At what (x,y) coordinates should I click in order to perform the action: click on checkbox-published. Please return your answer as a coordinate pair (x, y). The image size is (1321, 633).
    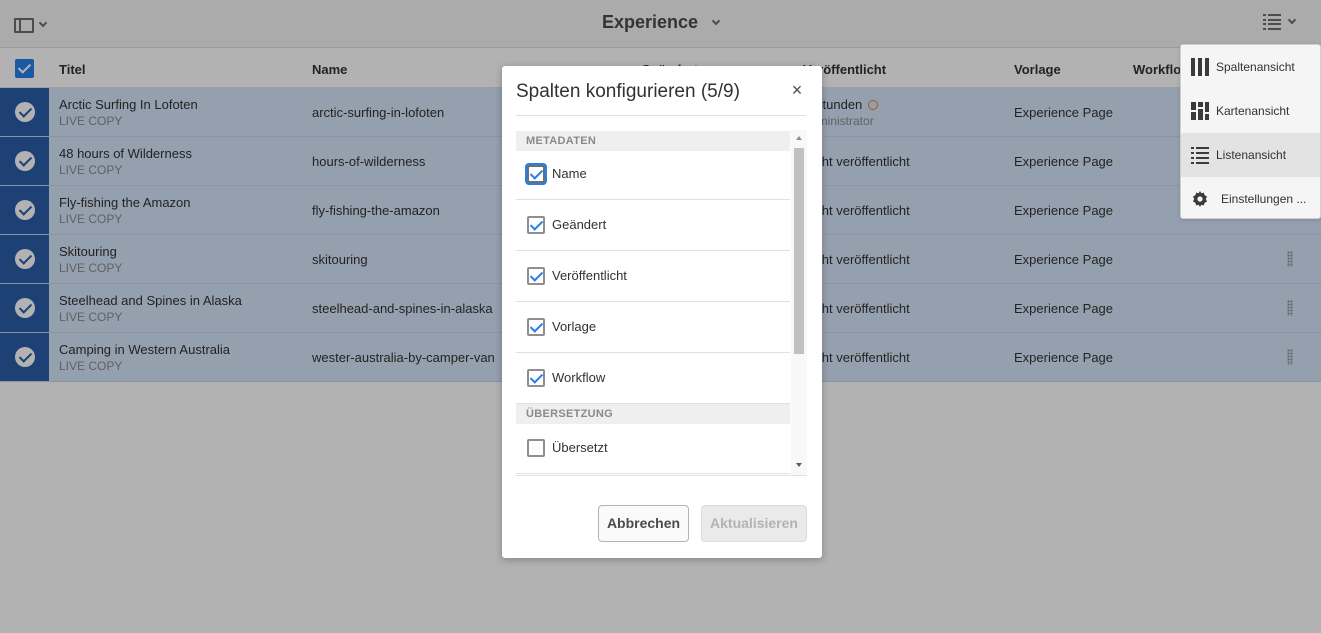
    Looking at the image, I should click on (536, 276).